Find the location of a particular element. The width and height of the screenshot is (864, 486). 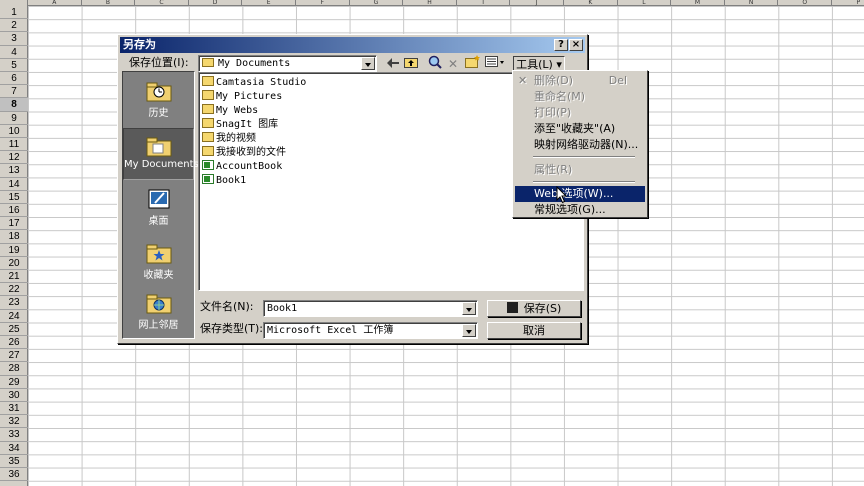

back-icon is located at coordinates (393, 64).